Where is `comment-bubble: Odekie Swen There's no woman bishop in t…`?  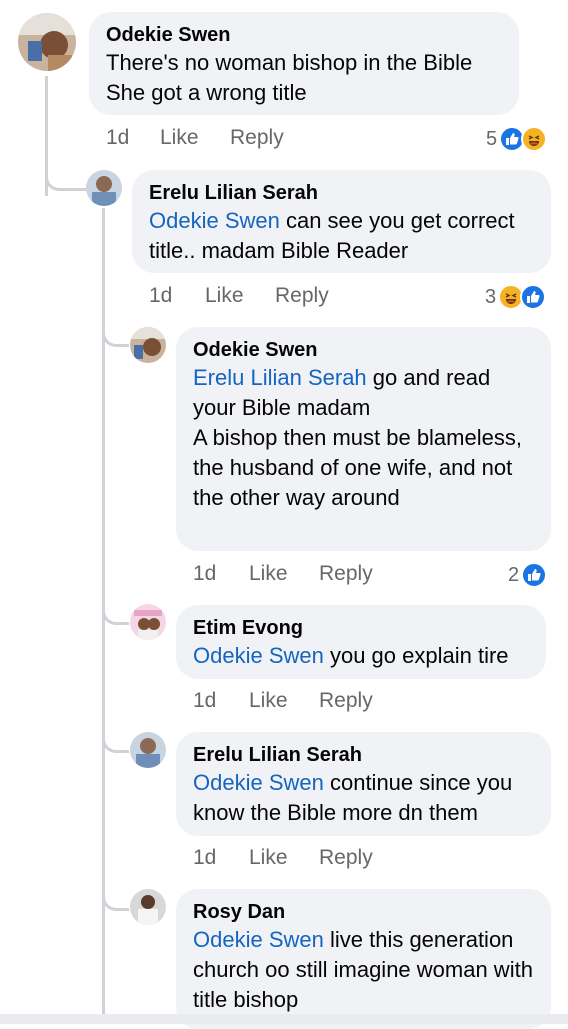
comment-bubble: Odekie Swen There's no woman bishop in t… is located at coordinates (304, 63).